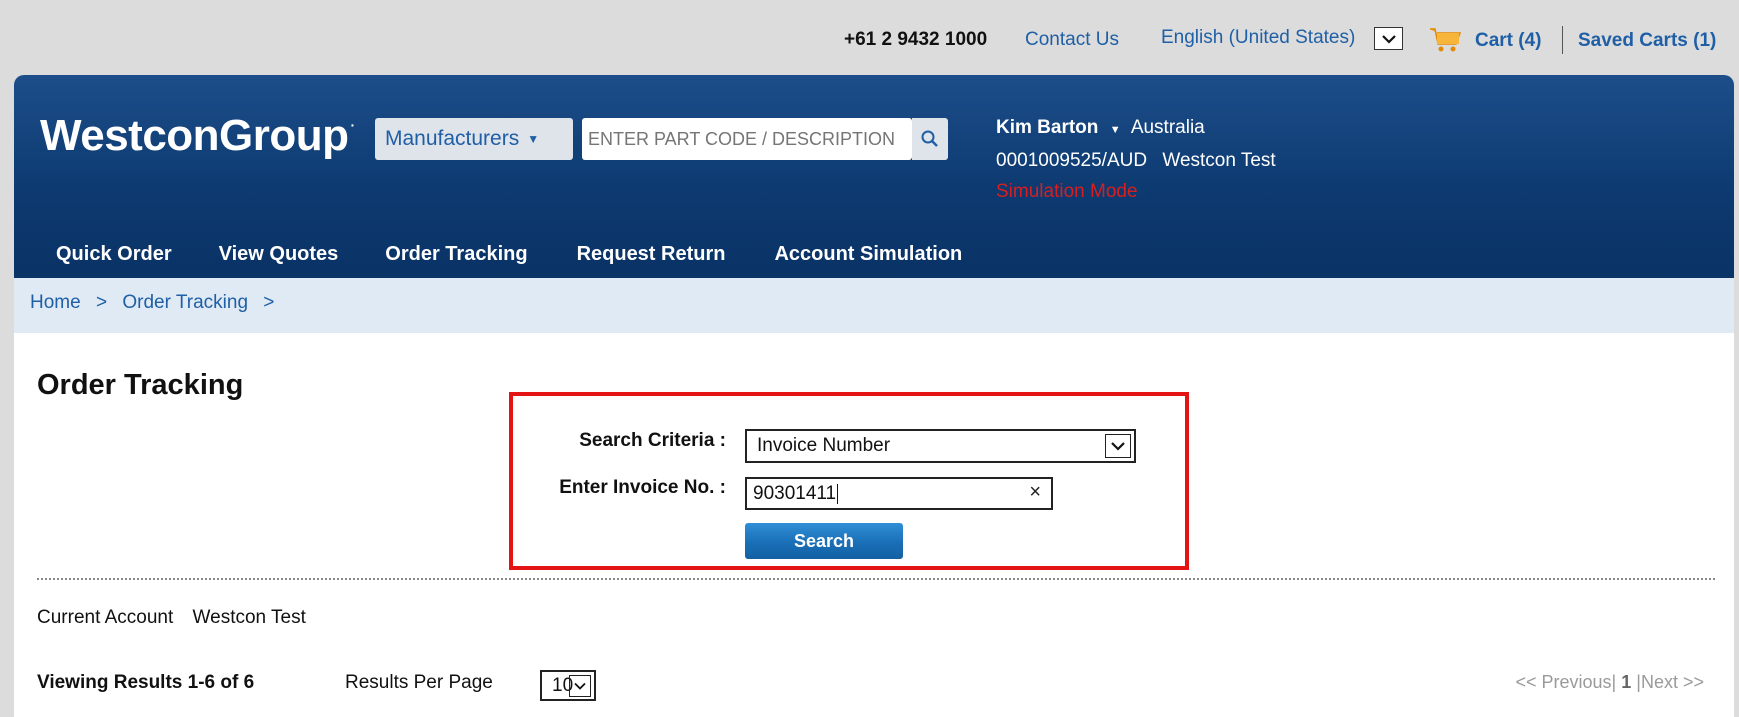 This screenshot has height=717, width=1739. I want to click on text-cursor, so click(838, 493).